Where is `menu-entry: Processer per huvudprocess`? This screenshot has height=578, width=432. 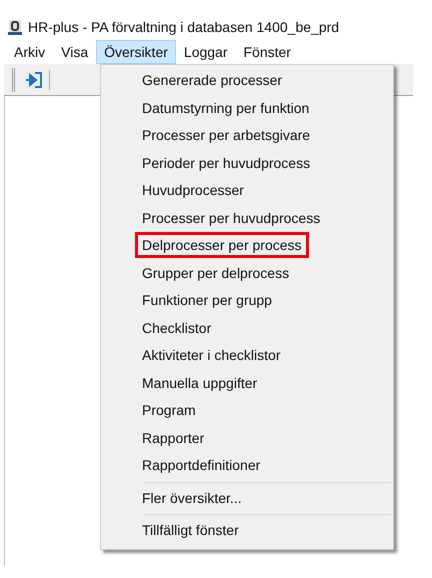 menu-entry: Processer per huvudprocess is located at coordinates (247, 218).